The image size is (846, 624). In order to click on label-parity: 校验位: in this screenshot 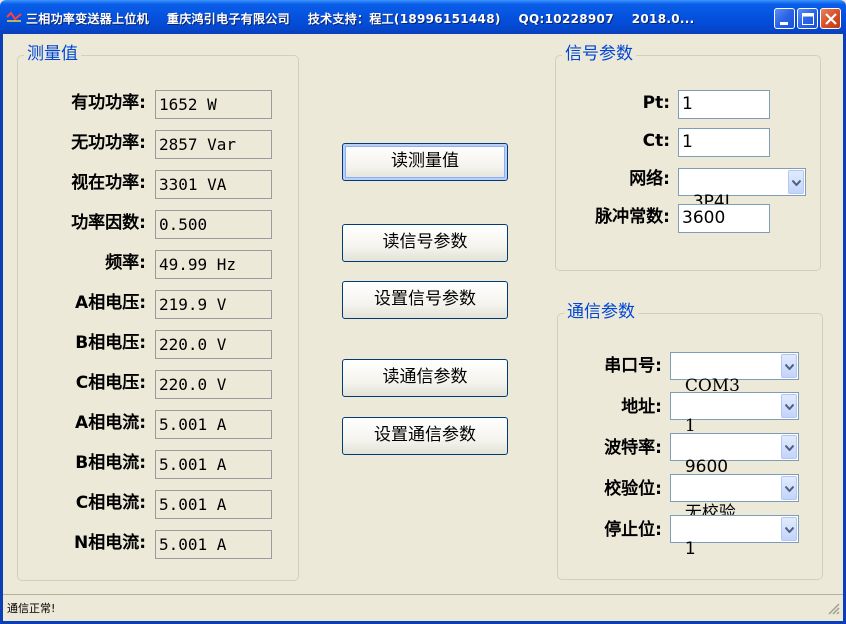, I will do `click(633, 489)`.